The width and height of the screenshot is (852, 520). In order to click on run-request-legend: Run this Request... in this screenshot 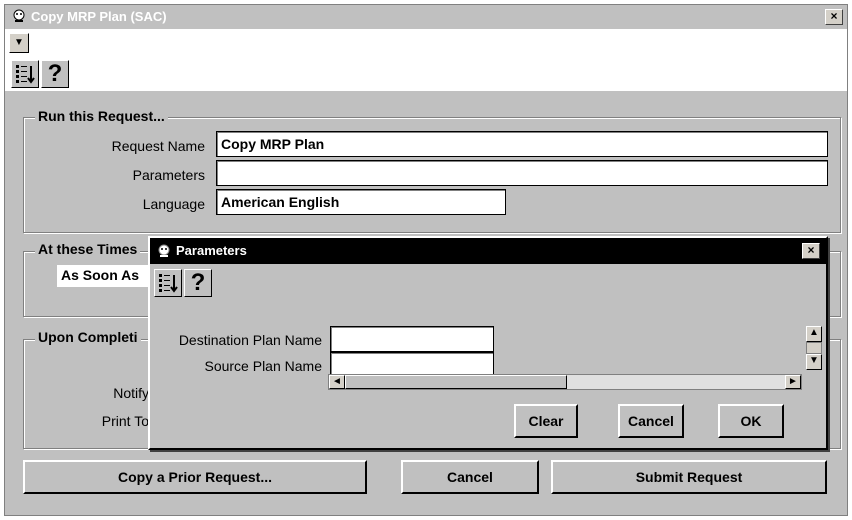, I will do `click(101, 116)`.